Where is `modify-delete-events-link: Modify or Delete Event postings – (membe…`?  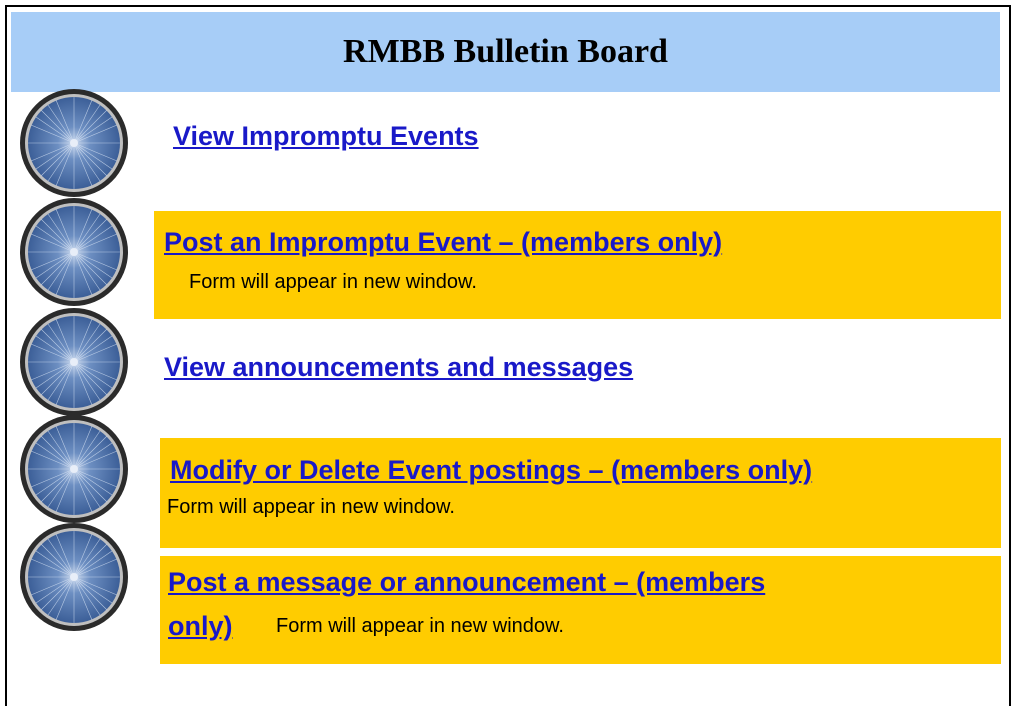
modify-delete-events-link: Modify or Delete Event postings – (membe… is located at coordinates (491, 470).